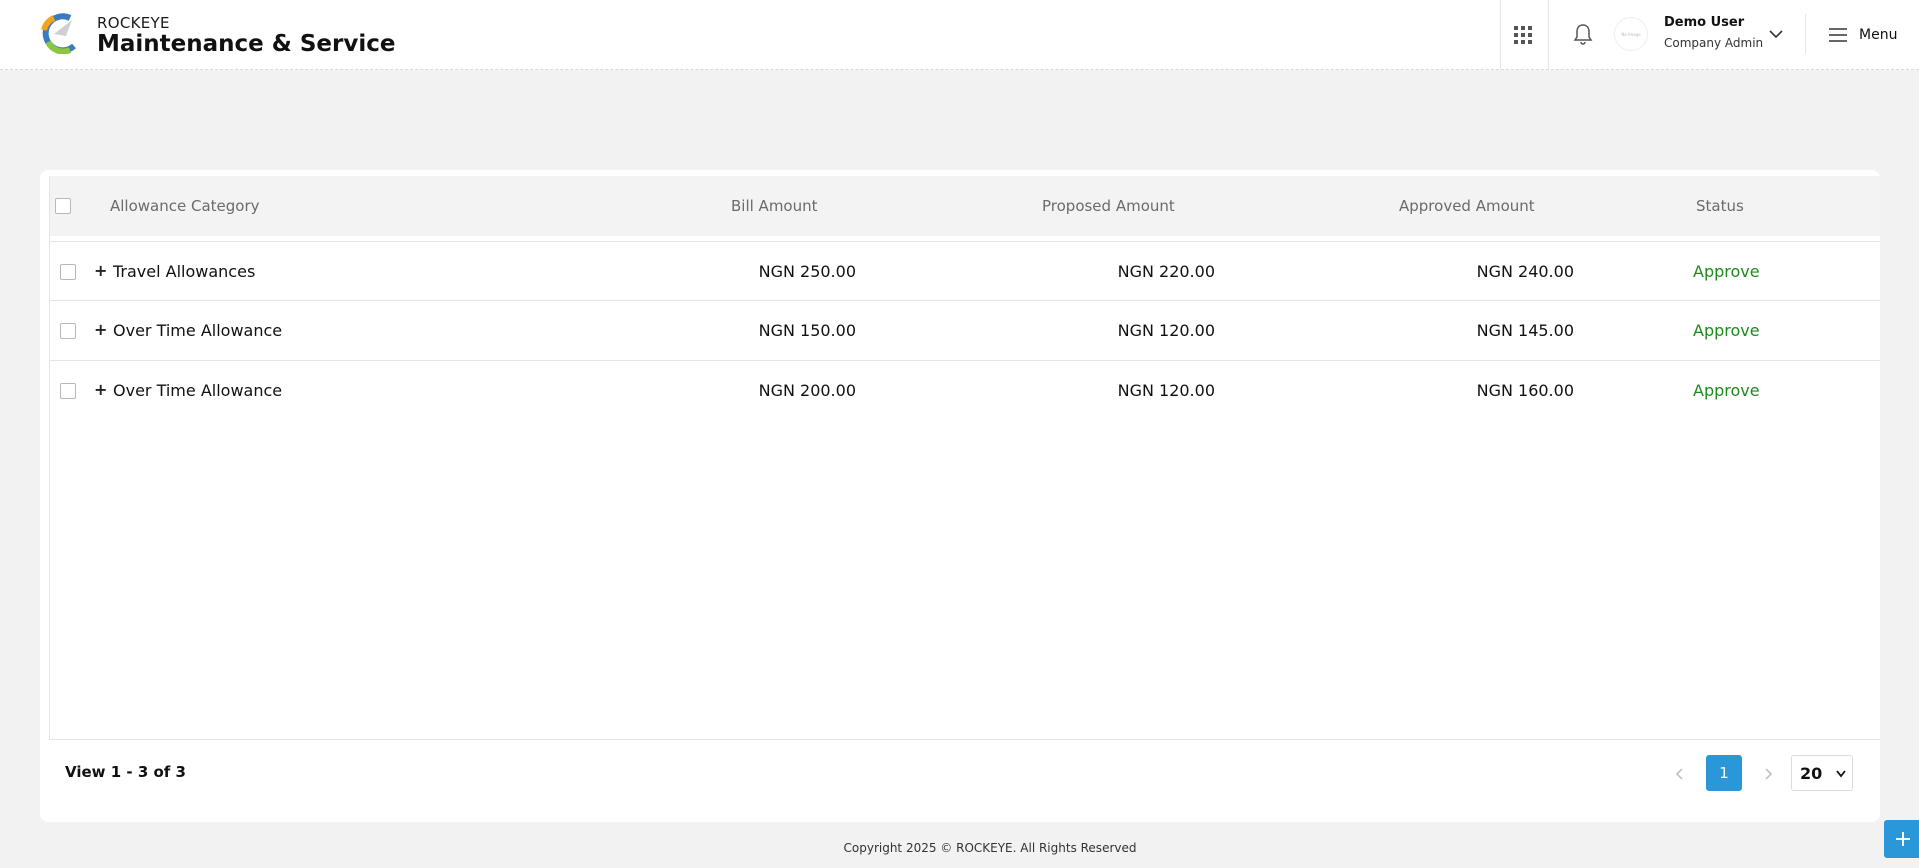 The image size is (1919, 868). I want to click on user-role: Company Admin, so click(1714, 43).